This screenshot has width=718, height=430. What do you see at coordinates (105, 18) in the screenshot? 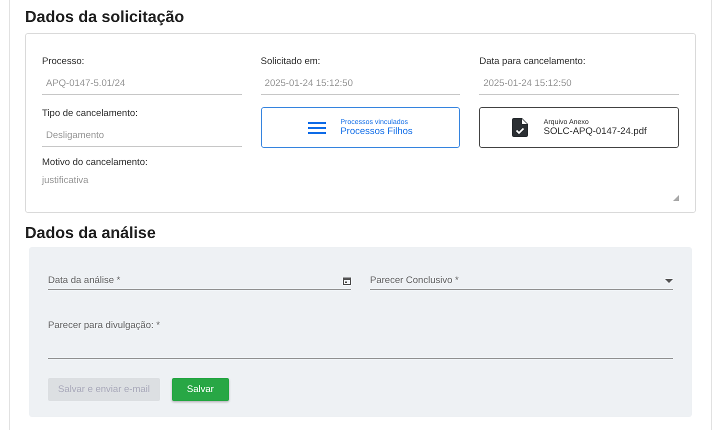
I see `section-title: Dados da solicitação` at bounding box center [105, 18].